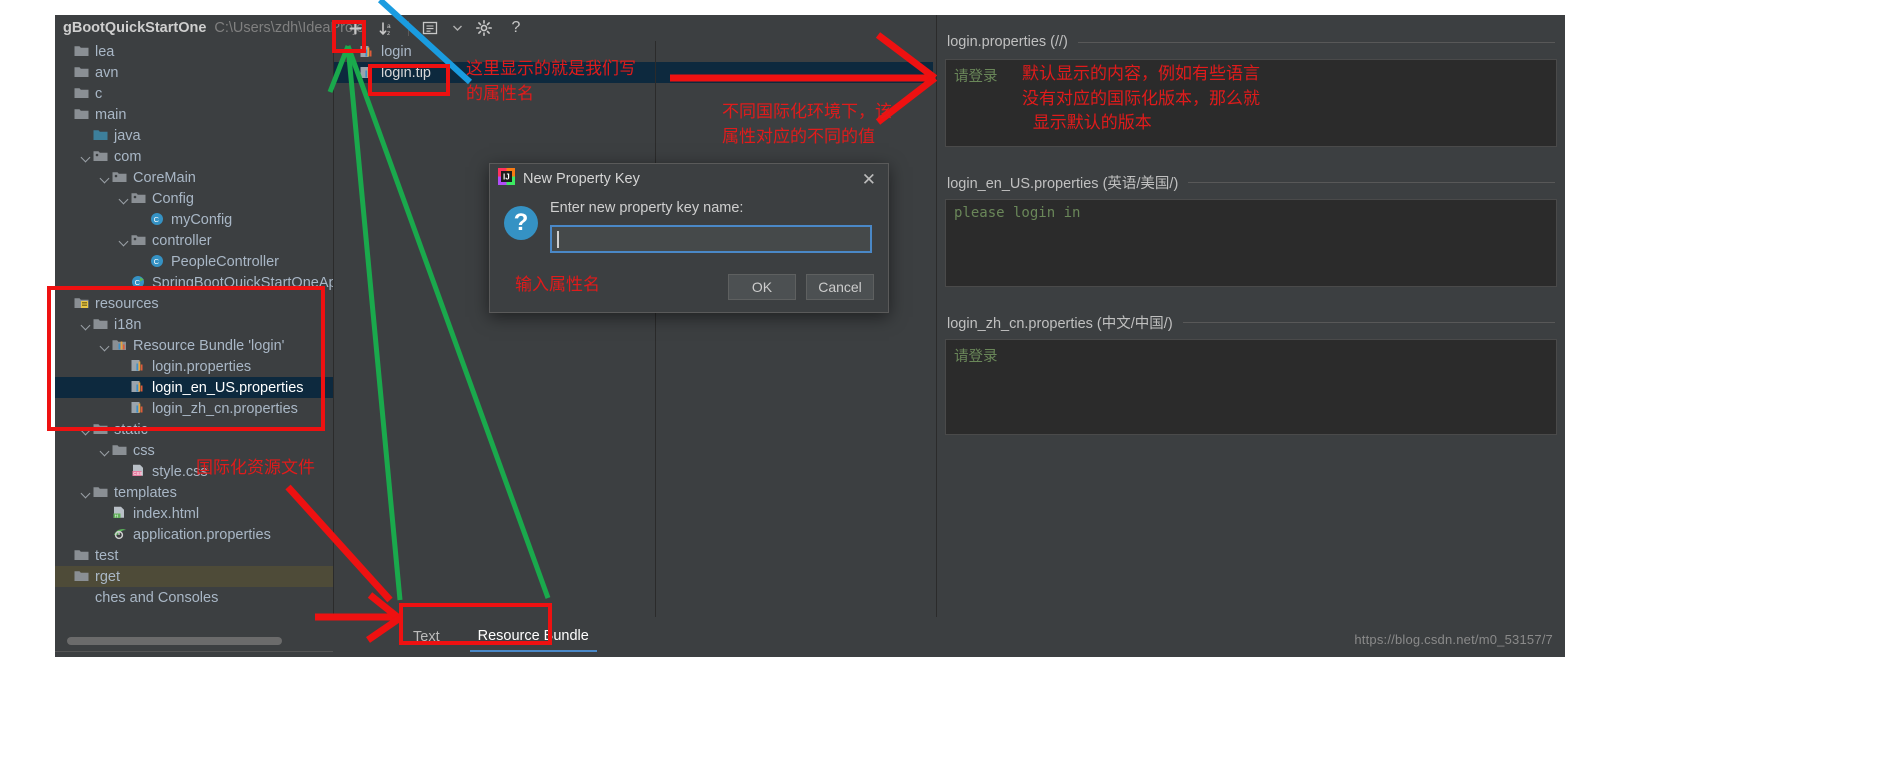 The height and width of the screenshot is (779, 1885). I want to click on tree-item-com: com, so click(194, 156).